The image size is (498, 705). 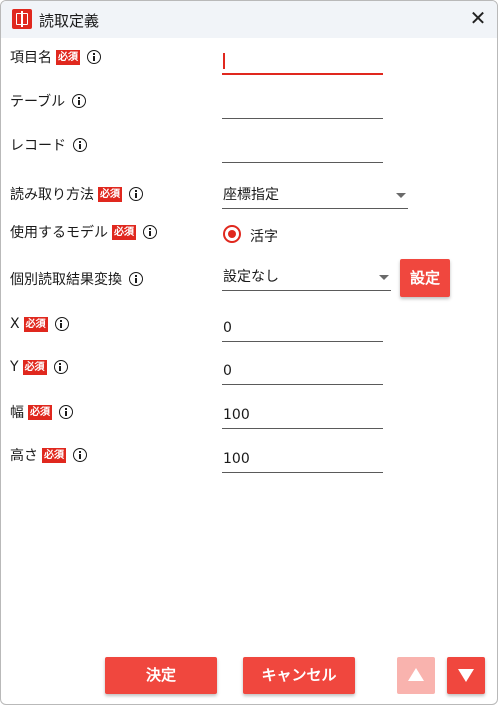 What do you see at coordinates (38, 102) in the screenshot?
I see `table-label-text: テーブル` at bounding box center [38, 102].